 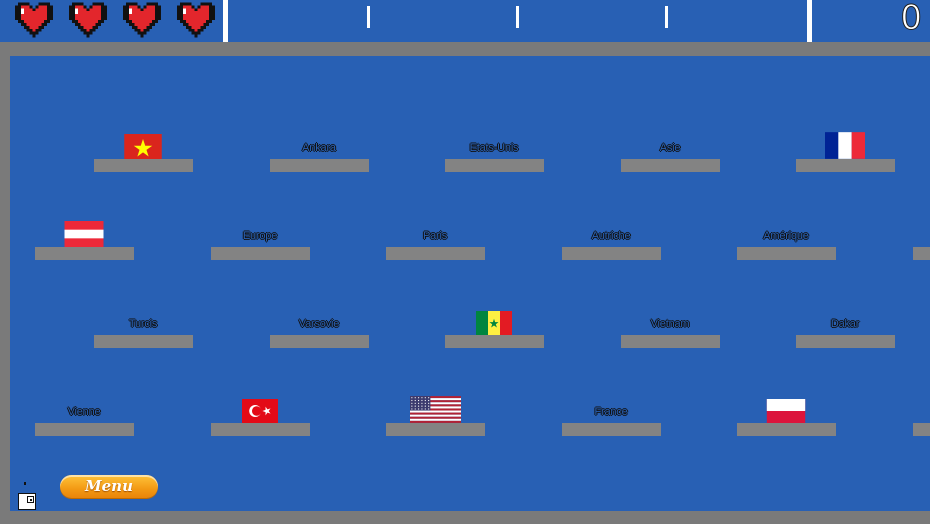 What do you see at coordinates (786, 413) in the screenshot?
I see `flag-poland-icon` at bounding box center [786, 413].